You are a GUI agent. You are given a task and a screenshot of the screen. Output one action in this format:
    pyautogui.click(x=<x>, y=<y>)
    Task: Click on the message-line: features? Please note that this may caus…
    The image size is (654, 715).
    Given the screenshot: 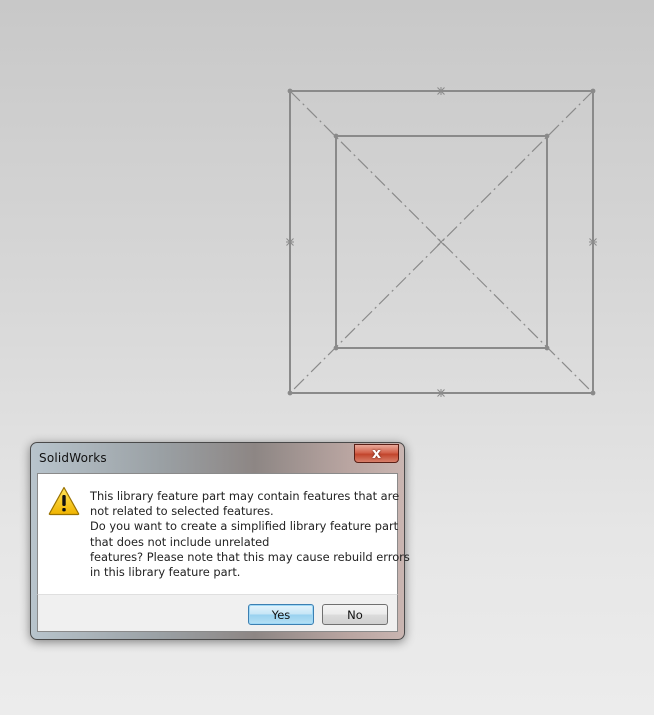 What is the action you would take?
    pyautogui.click(x=250, y=556)
    